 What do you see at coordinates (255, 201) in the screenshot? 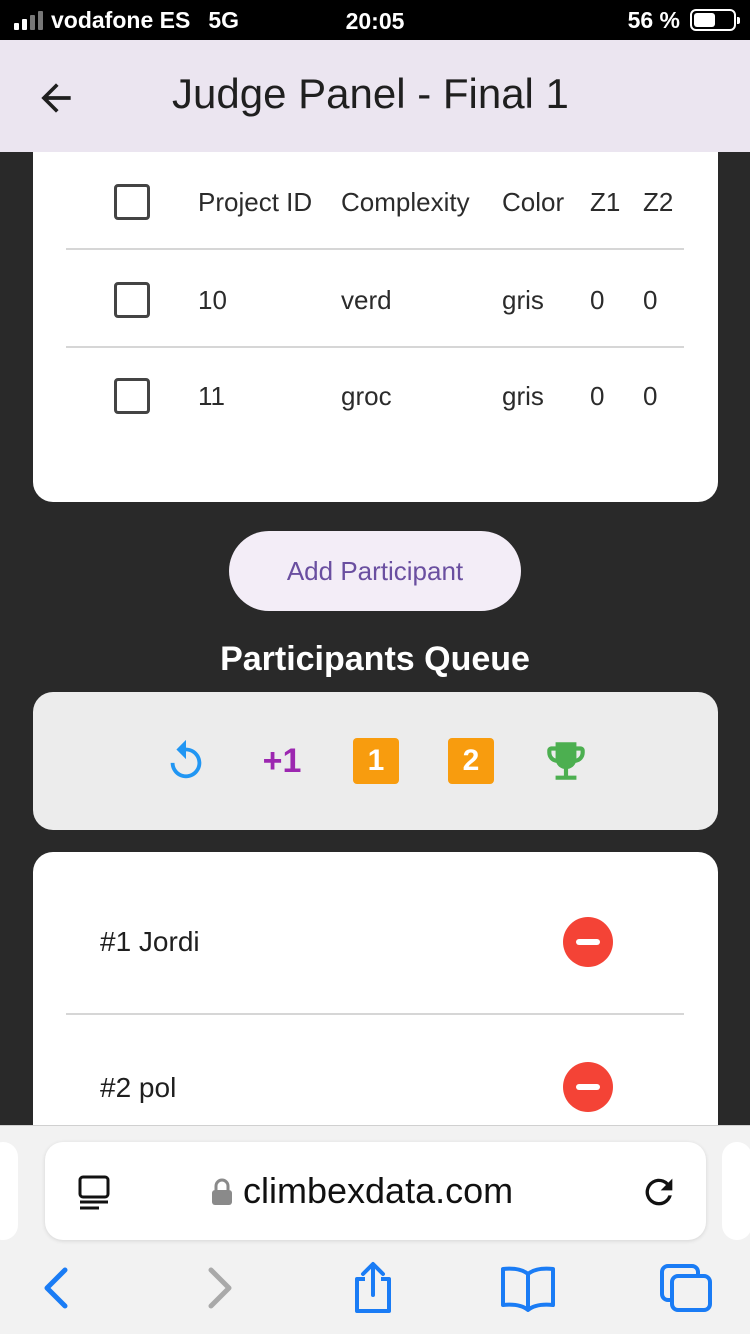
I see `header-project-id: Project ID` at bounding box center [255, 201].